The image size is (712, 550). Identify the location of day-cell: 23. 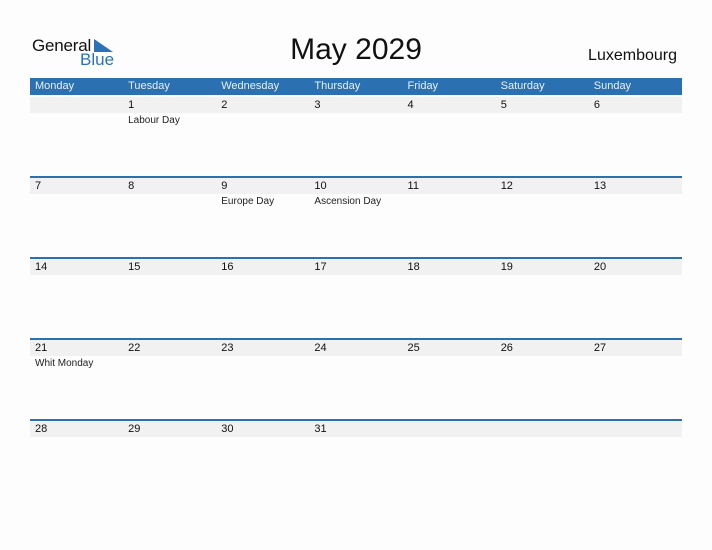
(262, 379).